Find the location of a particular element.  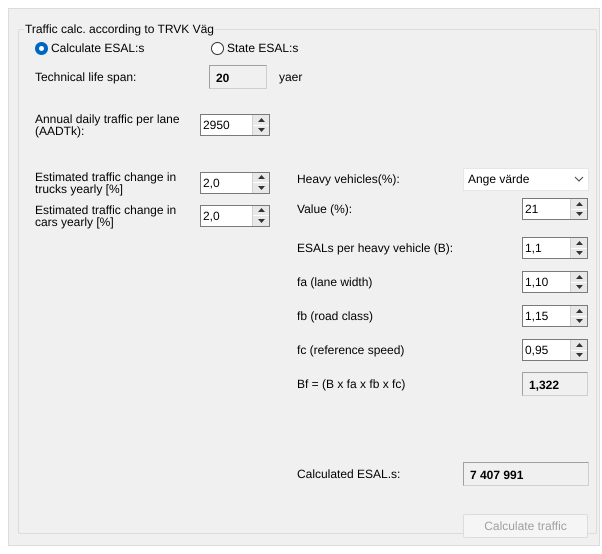

readonly-field: 1,322 is located at coordinates (555, 384).